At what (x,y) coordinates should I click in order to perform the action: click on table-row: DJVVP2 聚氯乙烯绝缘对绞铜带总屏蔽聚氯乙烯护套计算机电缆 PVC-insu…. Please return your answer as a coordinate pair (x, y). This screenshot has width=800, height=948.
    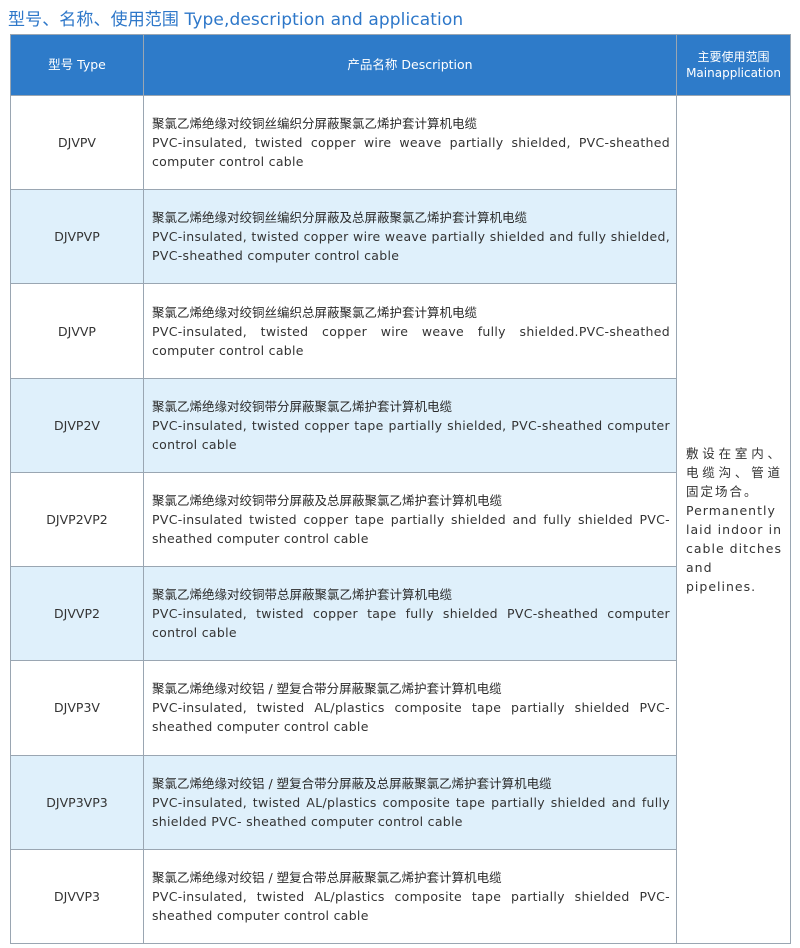
    Looking at the image, I should click on (400, 614).